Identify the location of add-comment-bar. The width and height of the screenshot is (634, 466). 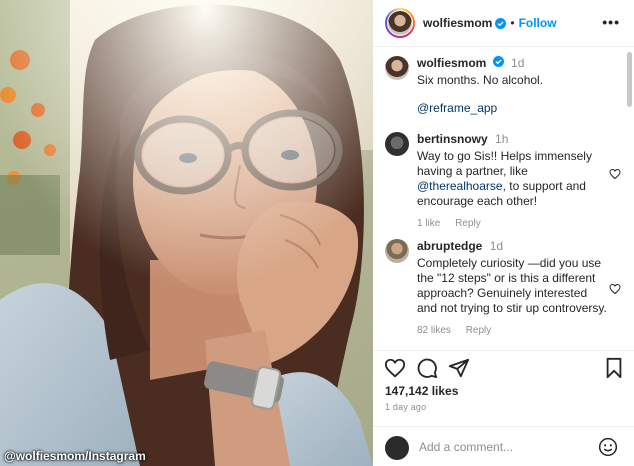
(503, 446).